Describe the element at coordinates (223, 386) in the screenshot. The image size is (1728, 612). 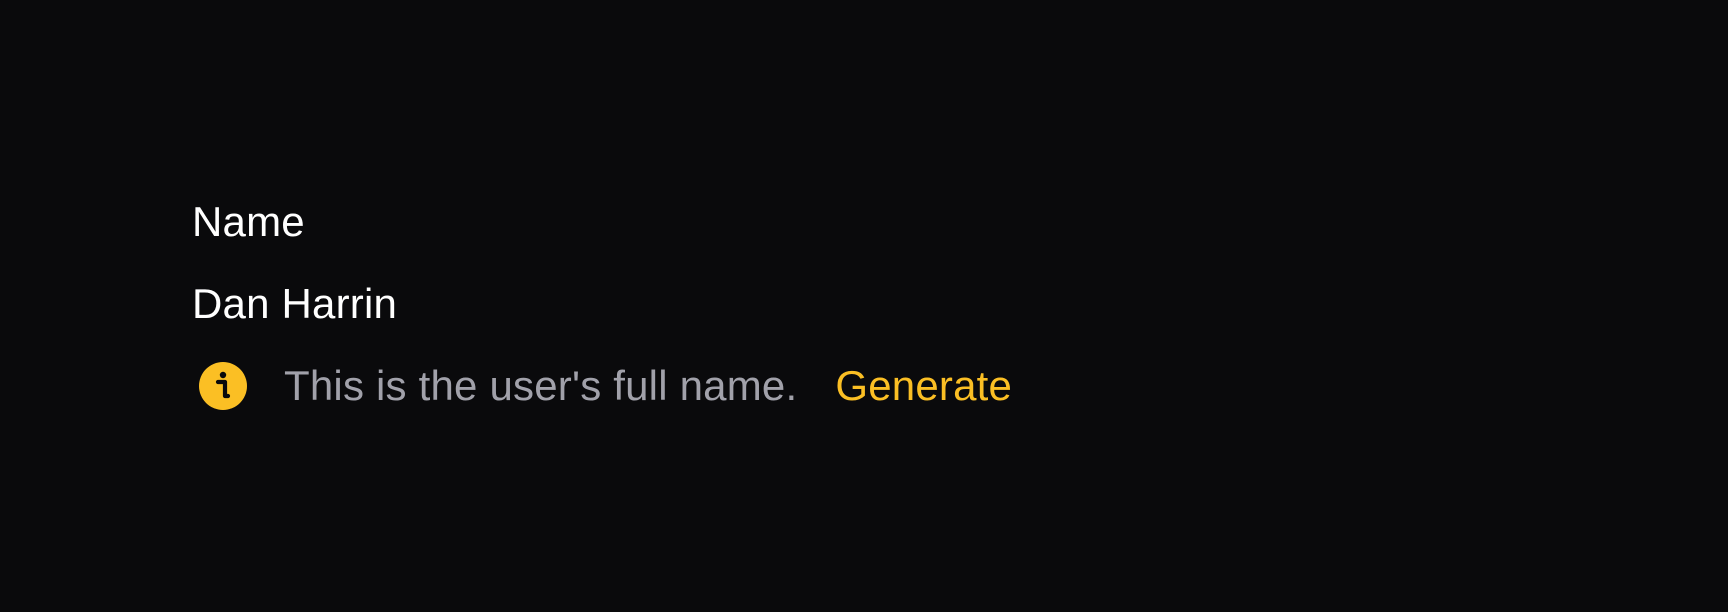
I see `info-circle-icon` at that location.